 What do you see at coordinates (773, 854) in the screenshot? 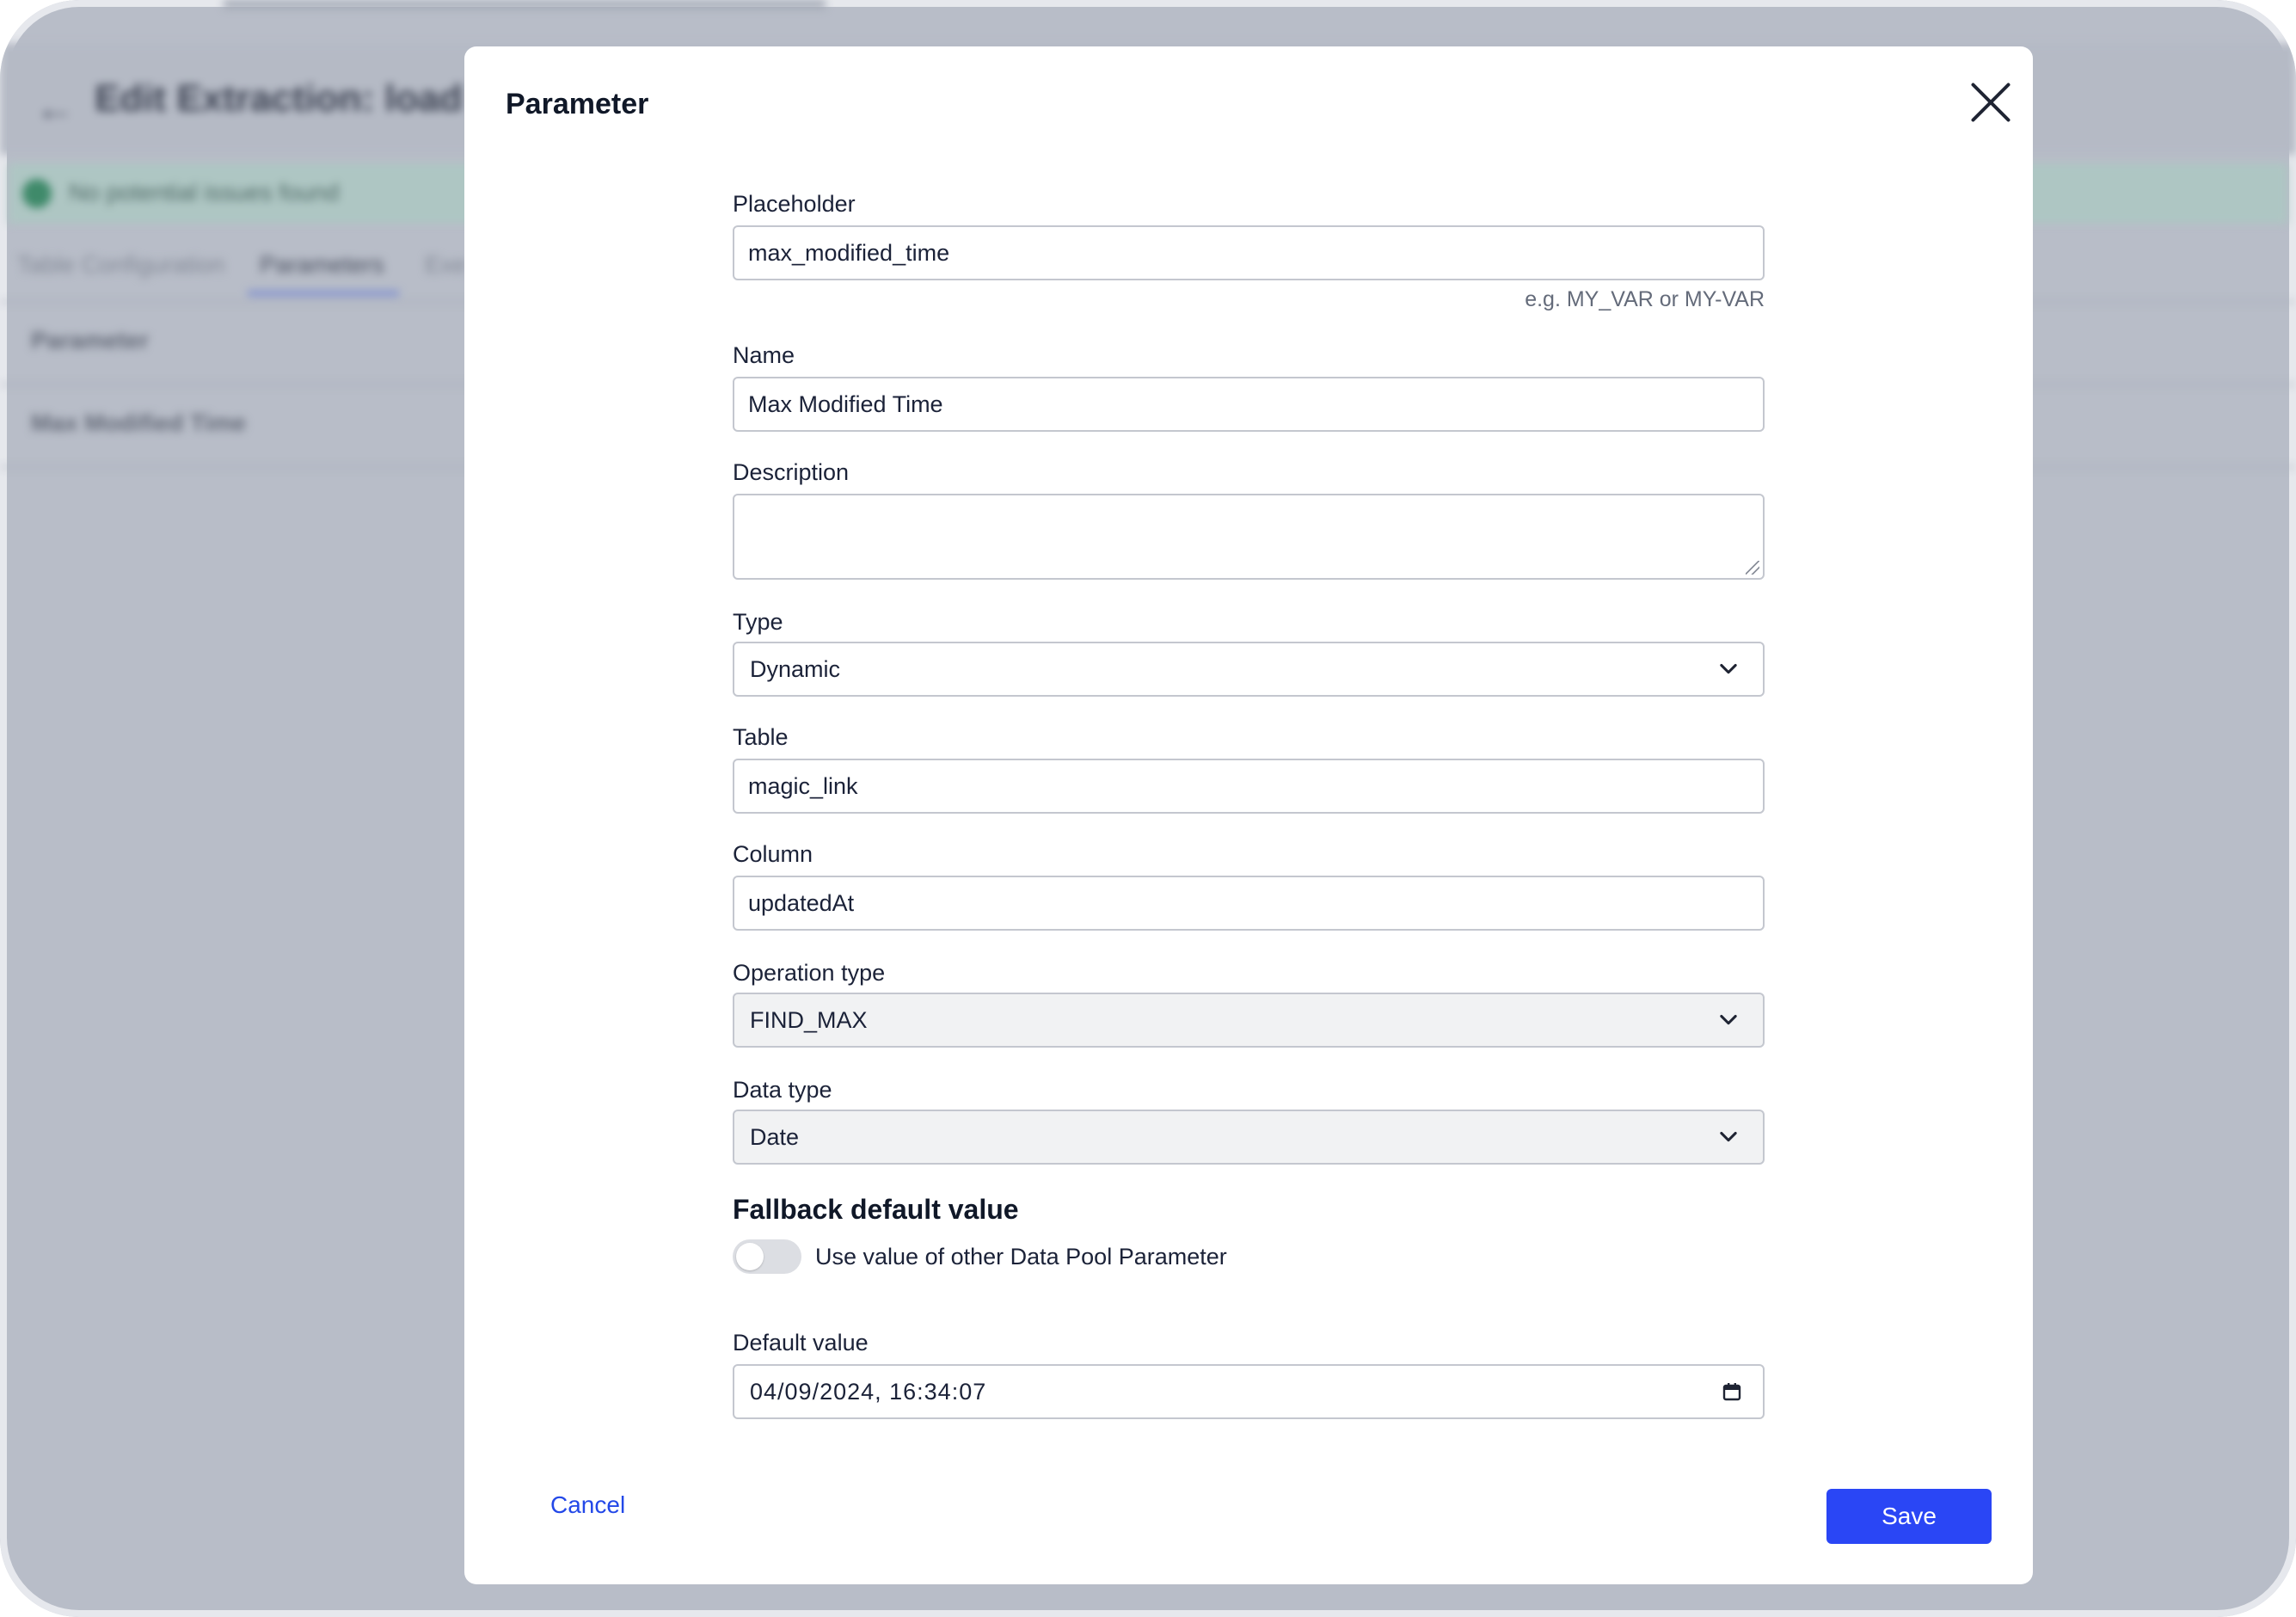
I see `column-label: Column` at bounding box center [773, 854].